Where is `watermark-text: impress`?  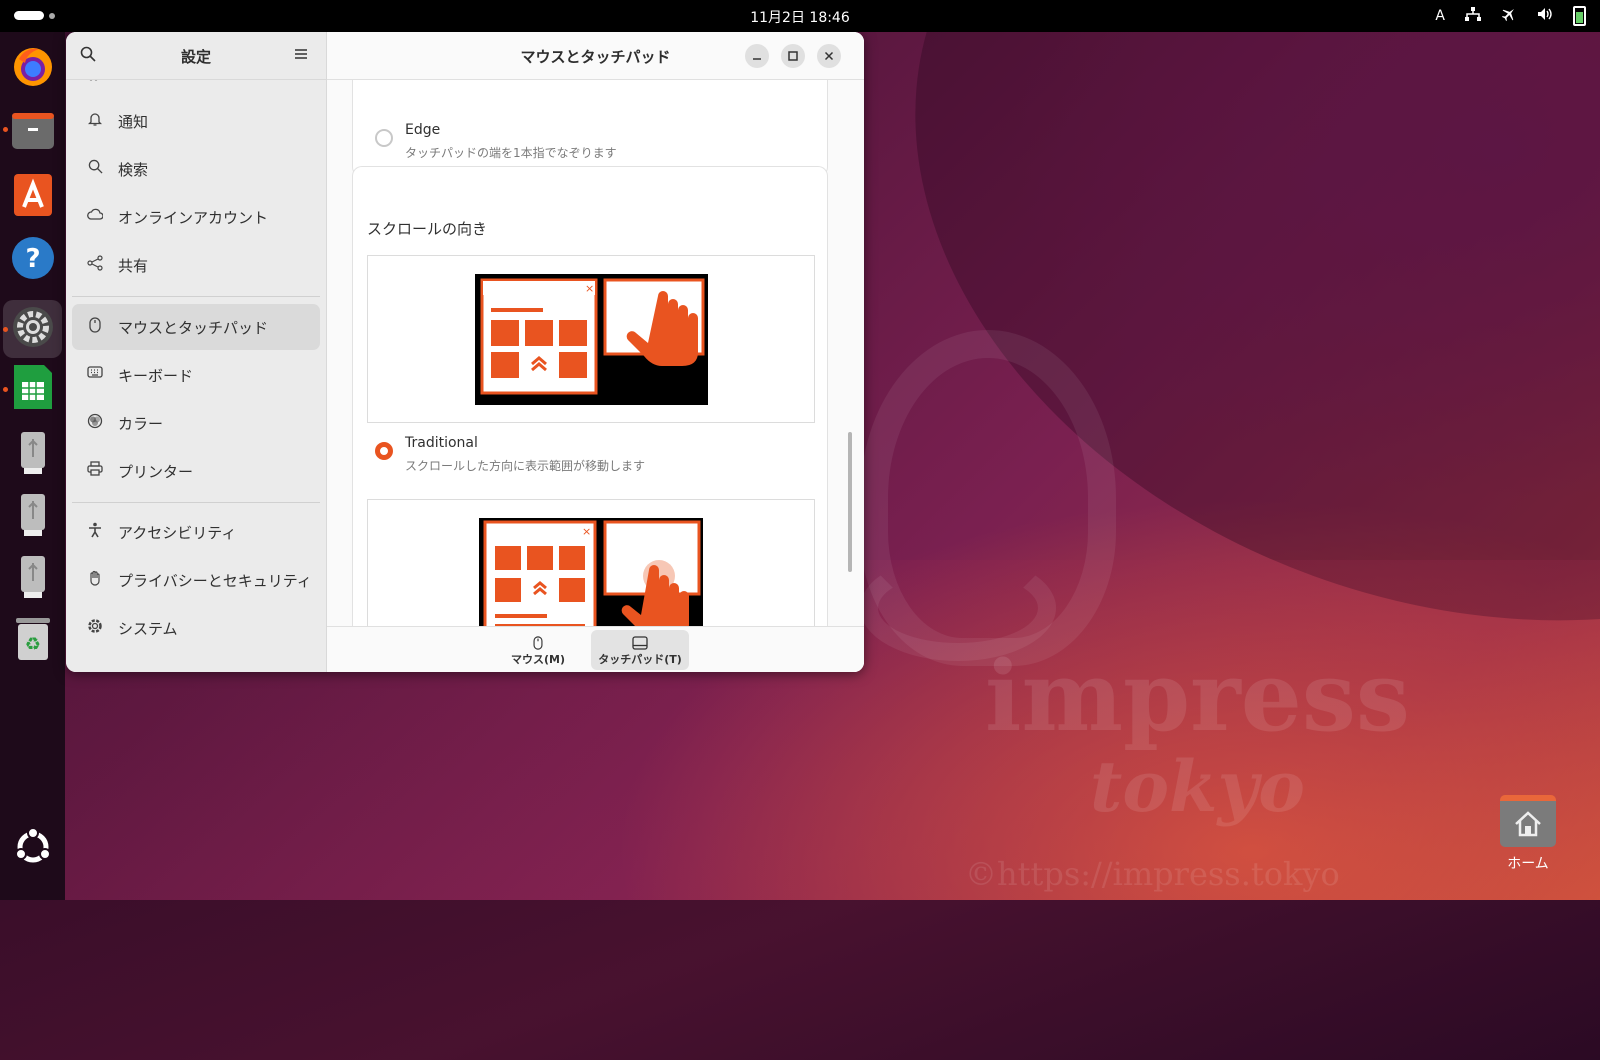
watermark-text: impress is located at coordinates (1197, 696).